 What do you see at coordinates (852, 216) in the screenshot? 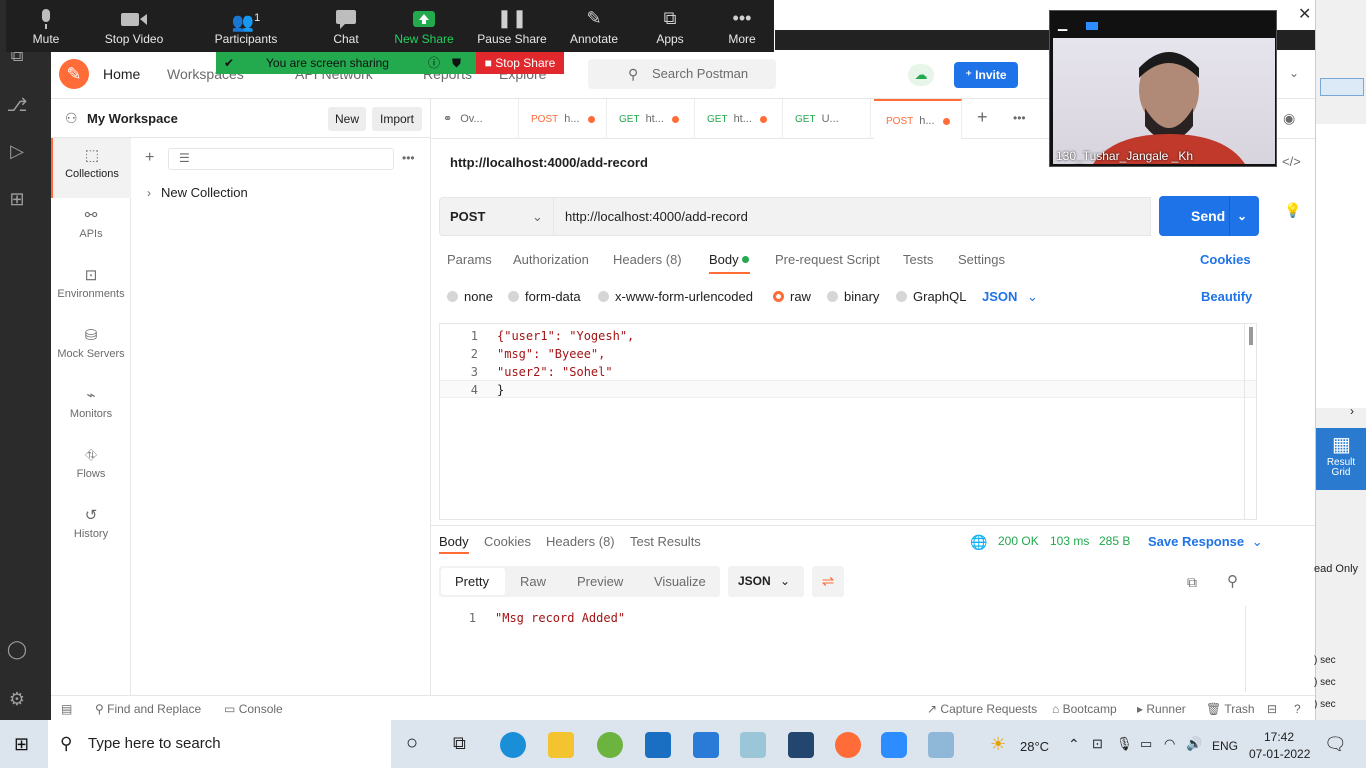
I see `url-input: http://localhost:4000/add-record` at bounding box center [852, 216].